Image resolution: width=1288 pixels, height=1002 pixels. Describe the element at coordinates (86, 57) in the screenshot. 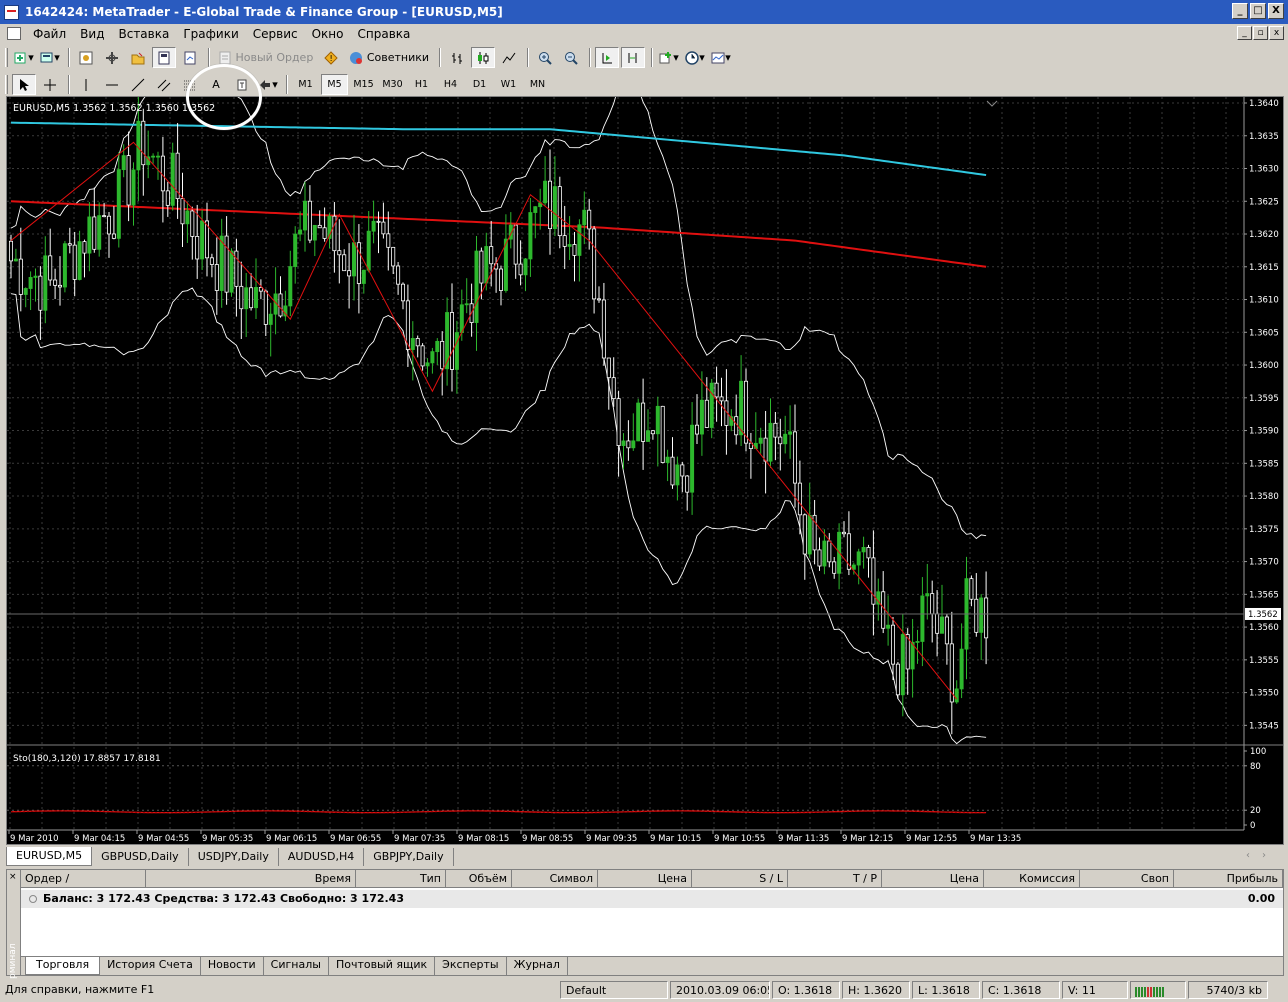

I see `market-watch-icon` at that location.